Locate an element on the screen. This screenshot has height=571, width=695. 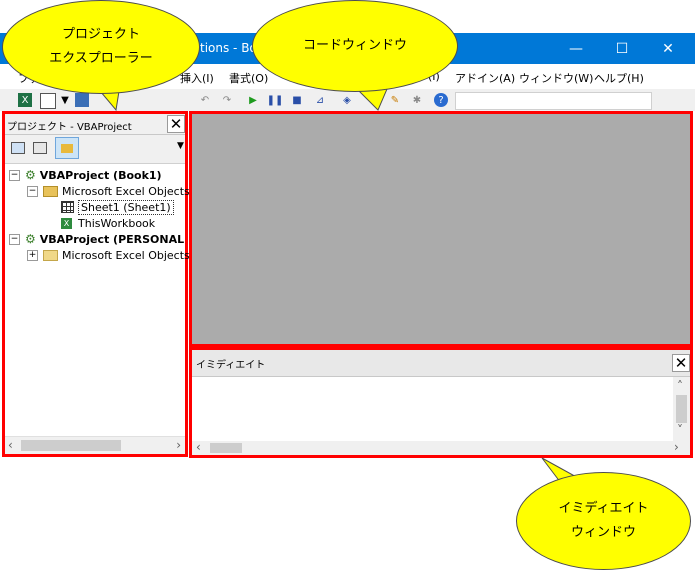
callout-text: コードウィンドウ is located at coordinates (354, 45).